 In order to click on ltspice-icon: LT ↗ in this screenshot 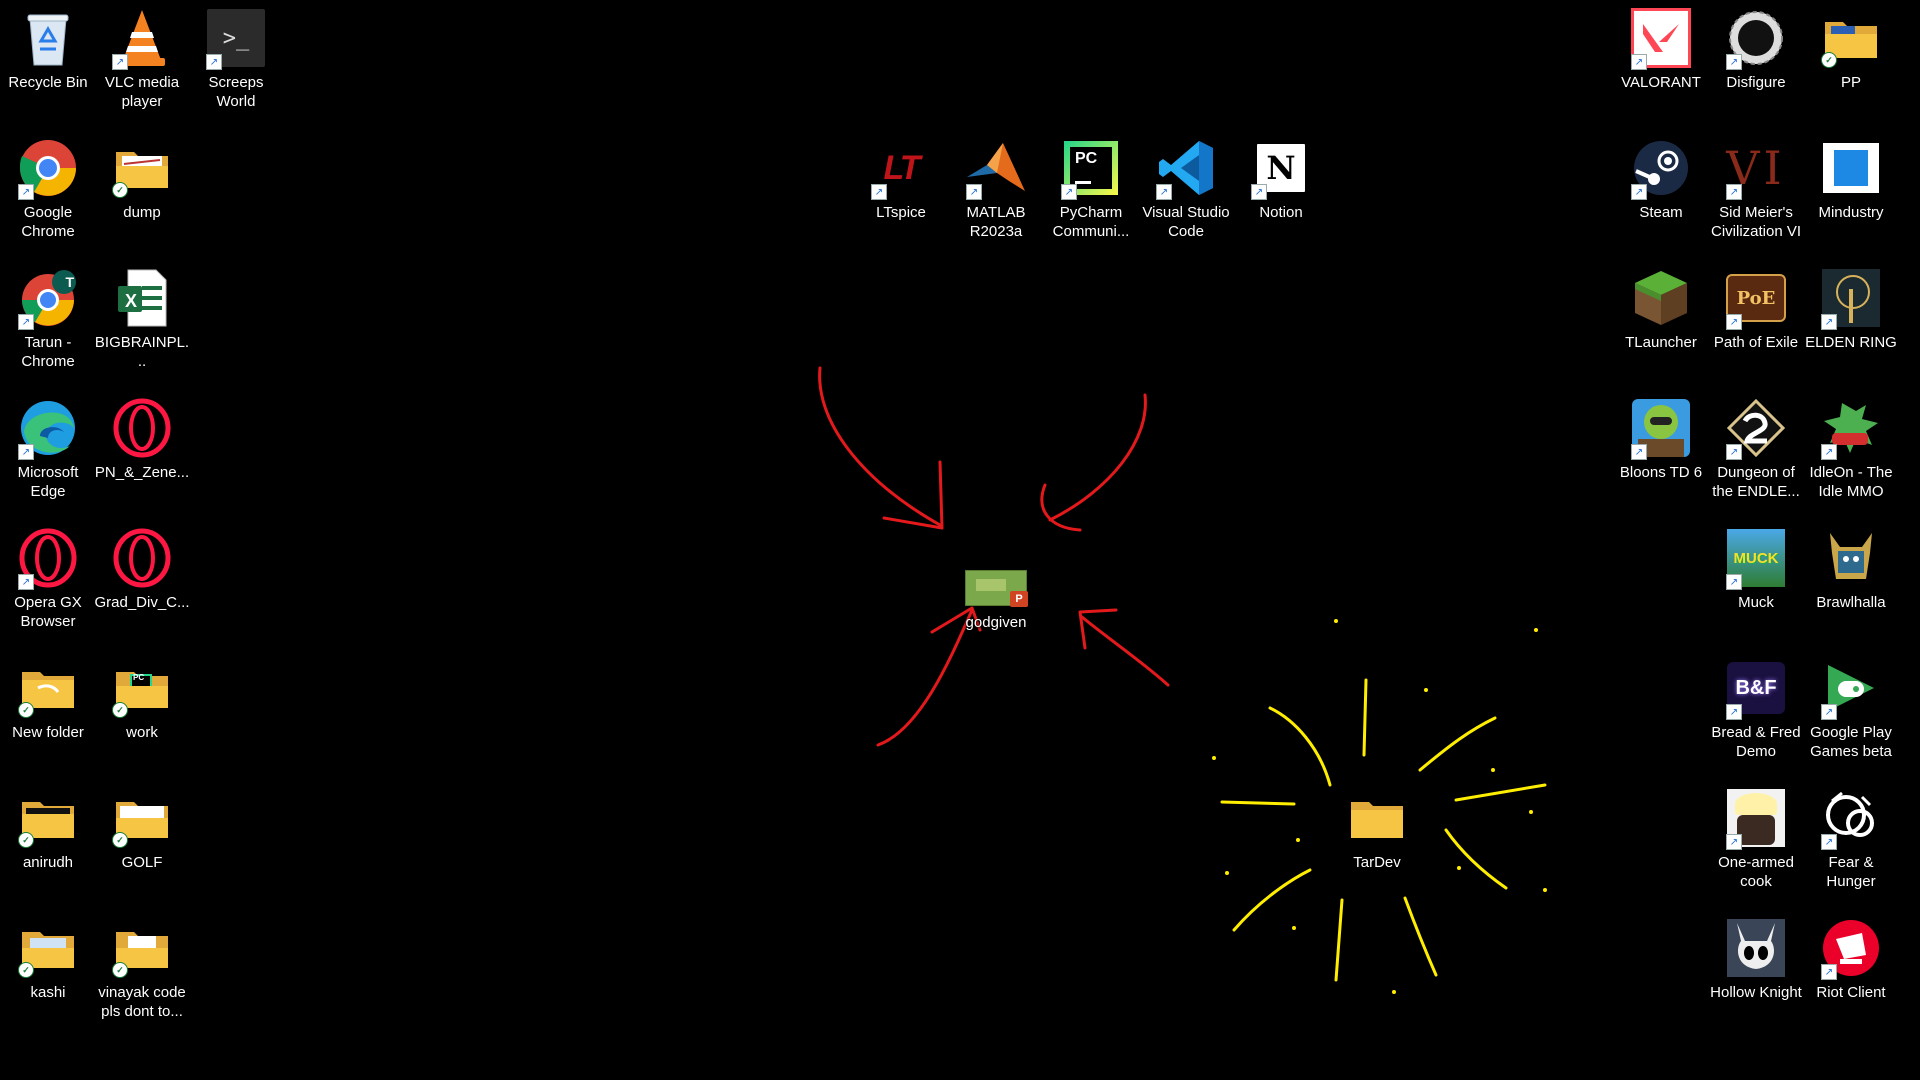, I will do `click(901, 168)`.